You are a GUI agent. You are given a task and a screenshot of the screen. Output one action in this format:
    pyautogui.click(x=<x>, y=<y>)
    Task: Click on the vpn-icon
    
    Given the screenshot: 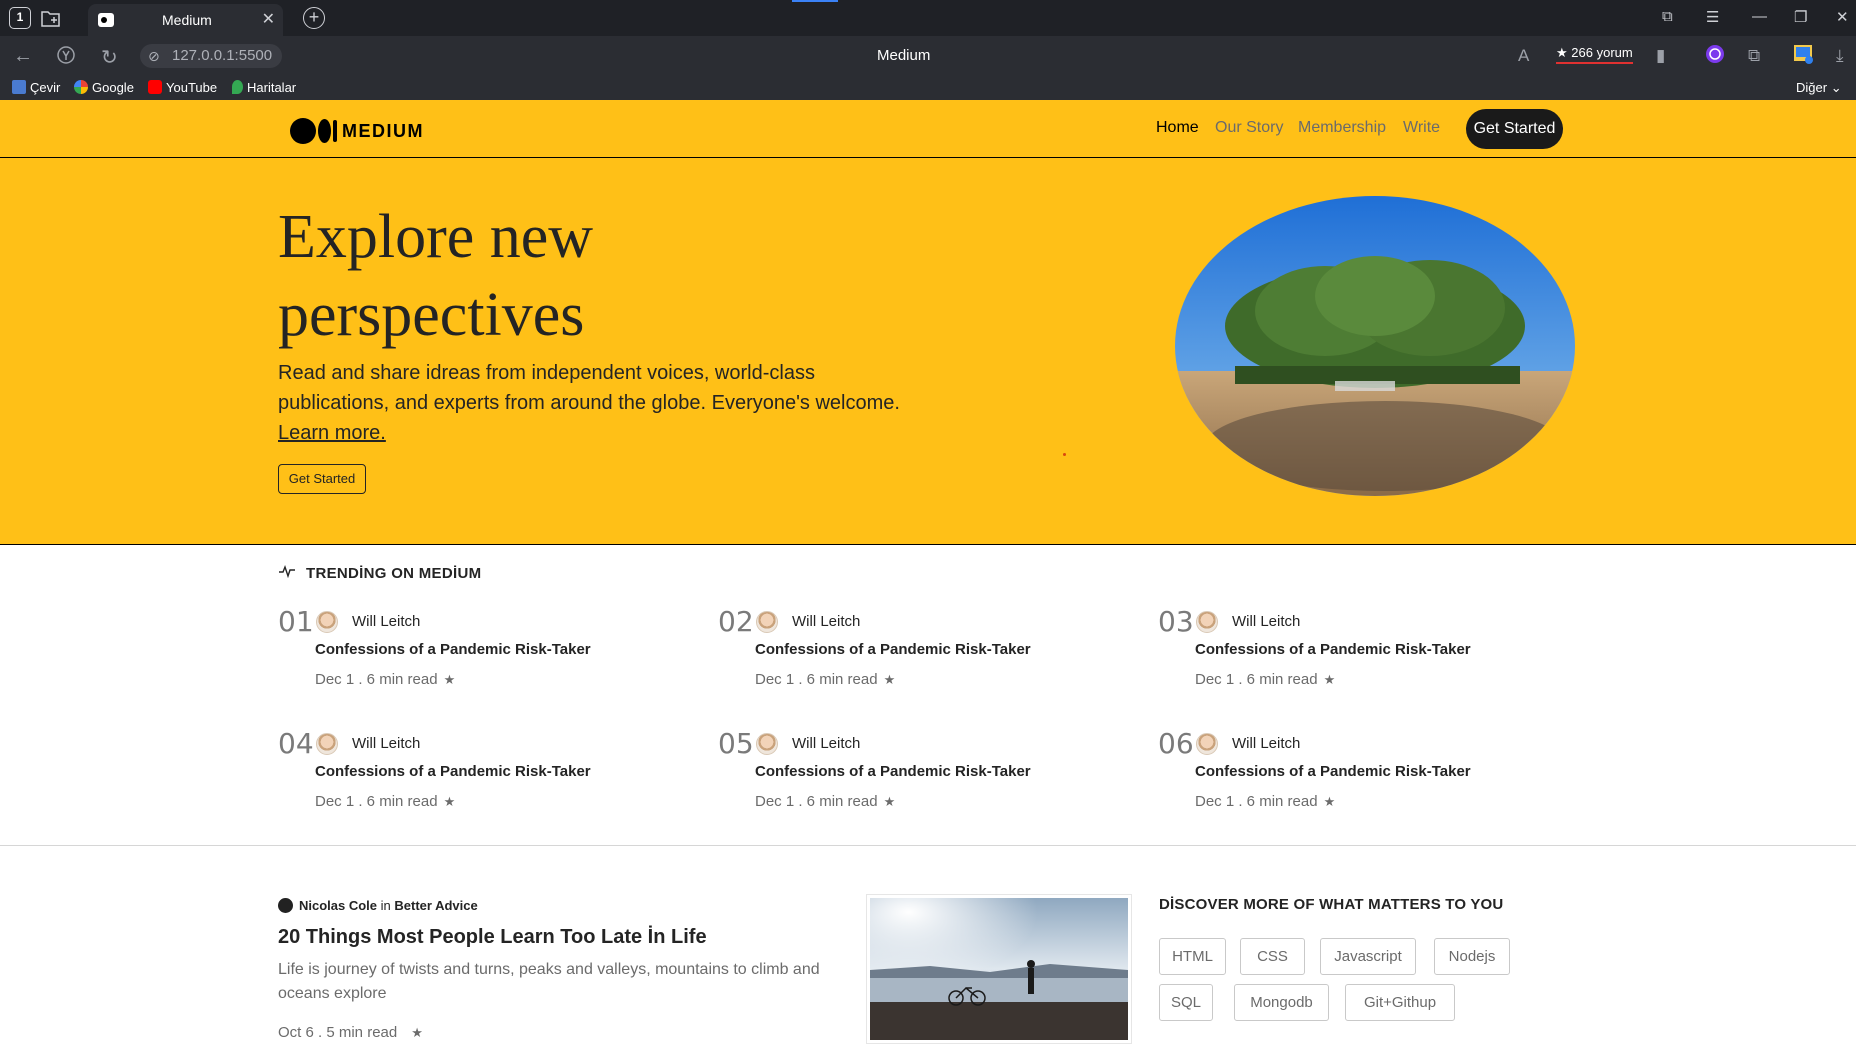 What is the action you would take?
    pyautogui.click(x=1715, y=56)
    